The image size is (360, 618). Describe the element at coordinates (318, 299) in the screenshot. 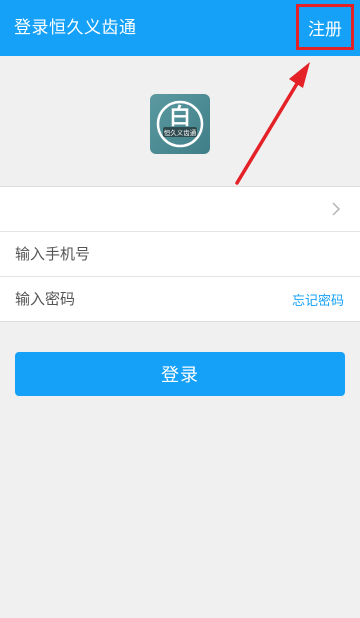

I see `forgot-password-link: 忘记密码` at that location.